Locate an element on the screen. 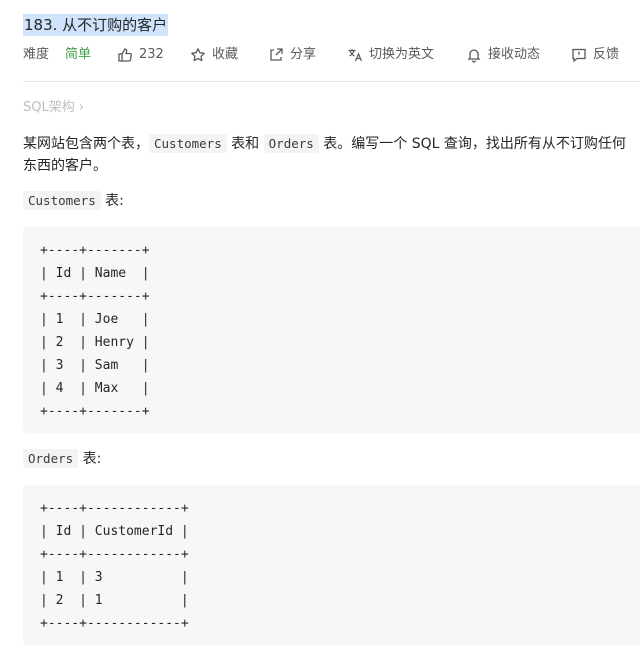  difficulty-label: 难度 is located at coordinates (36, 54).